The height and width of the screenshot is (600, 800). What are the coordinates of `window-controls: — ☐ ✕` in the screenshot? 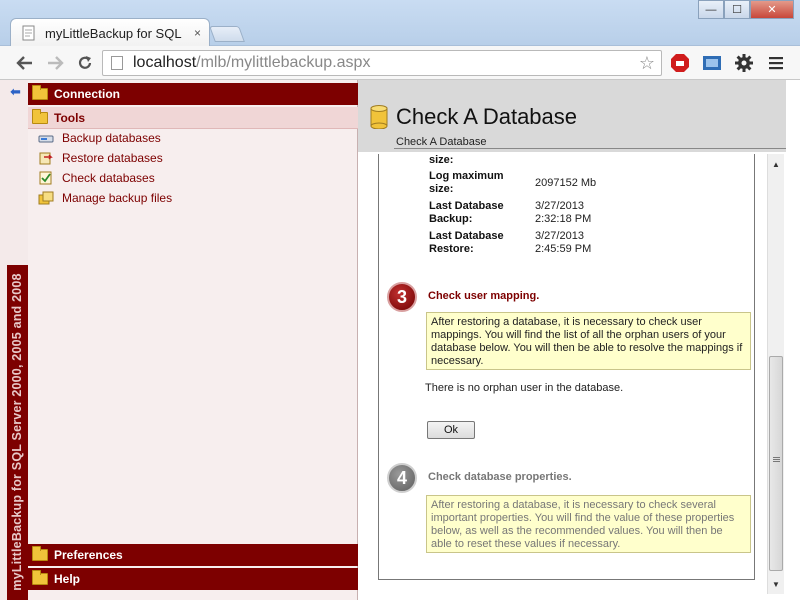 It's located at (746, 9).